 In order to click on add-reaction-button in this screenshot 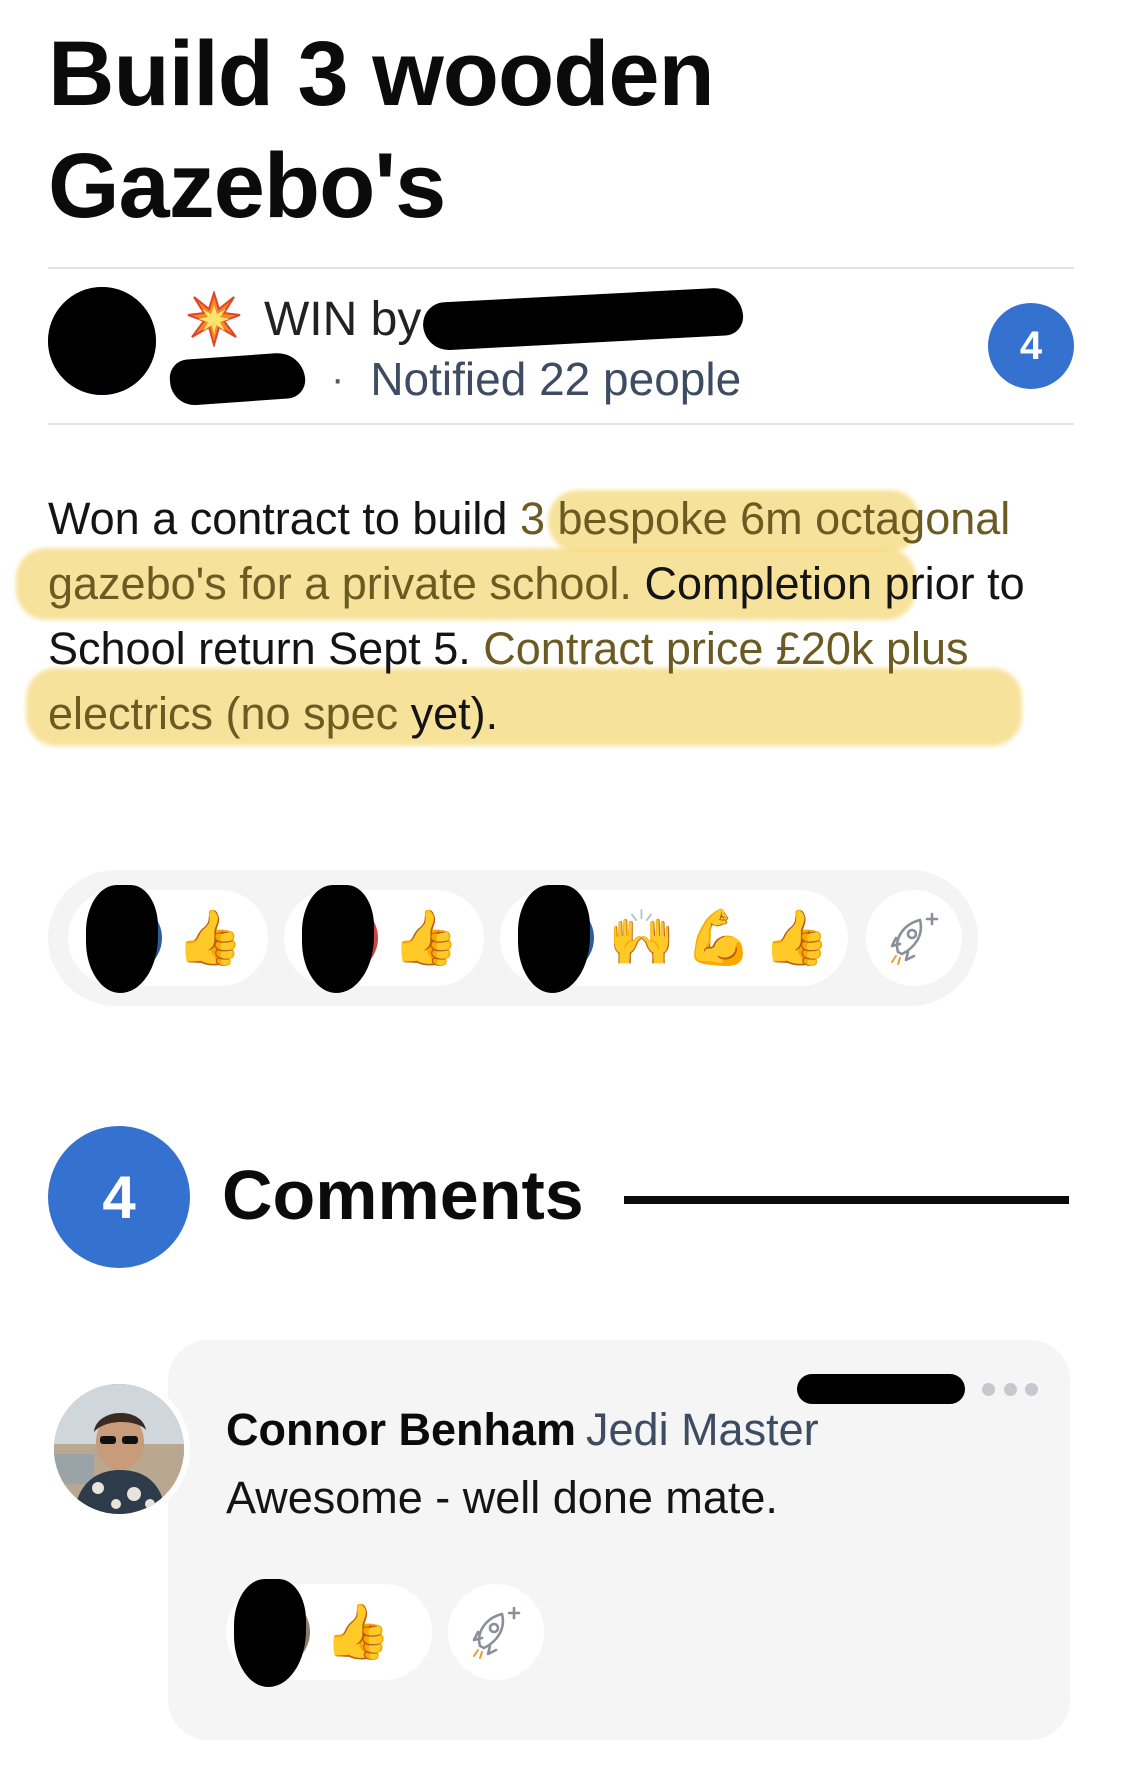, I will do `click(914, 938)`.